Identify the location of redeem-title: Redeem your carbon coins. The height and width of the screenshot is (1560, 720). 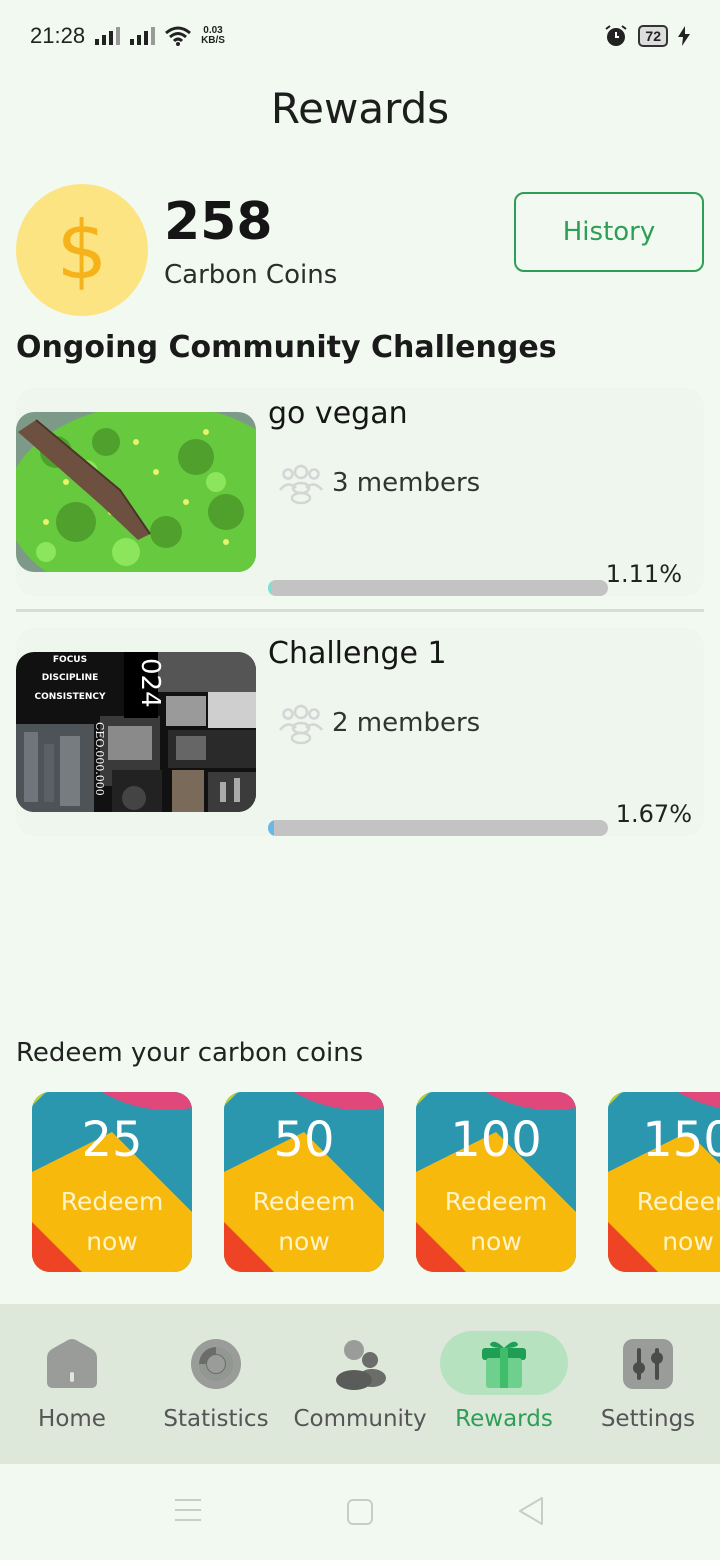
(190, 1053).